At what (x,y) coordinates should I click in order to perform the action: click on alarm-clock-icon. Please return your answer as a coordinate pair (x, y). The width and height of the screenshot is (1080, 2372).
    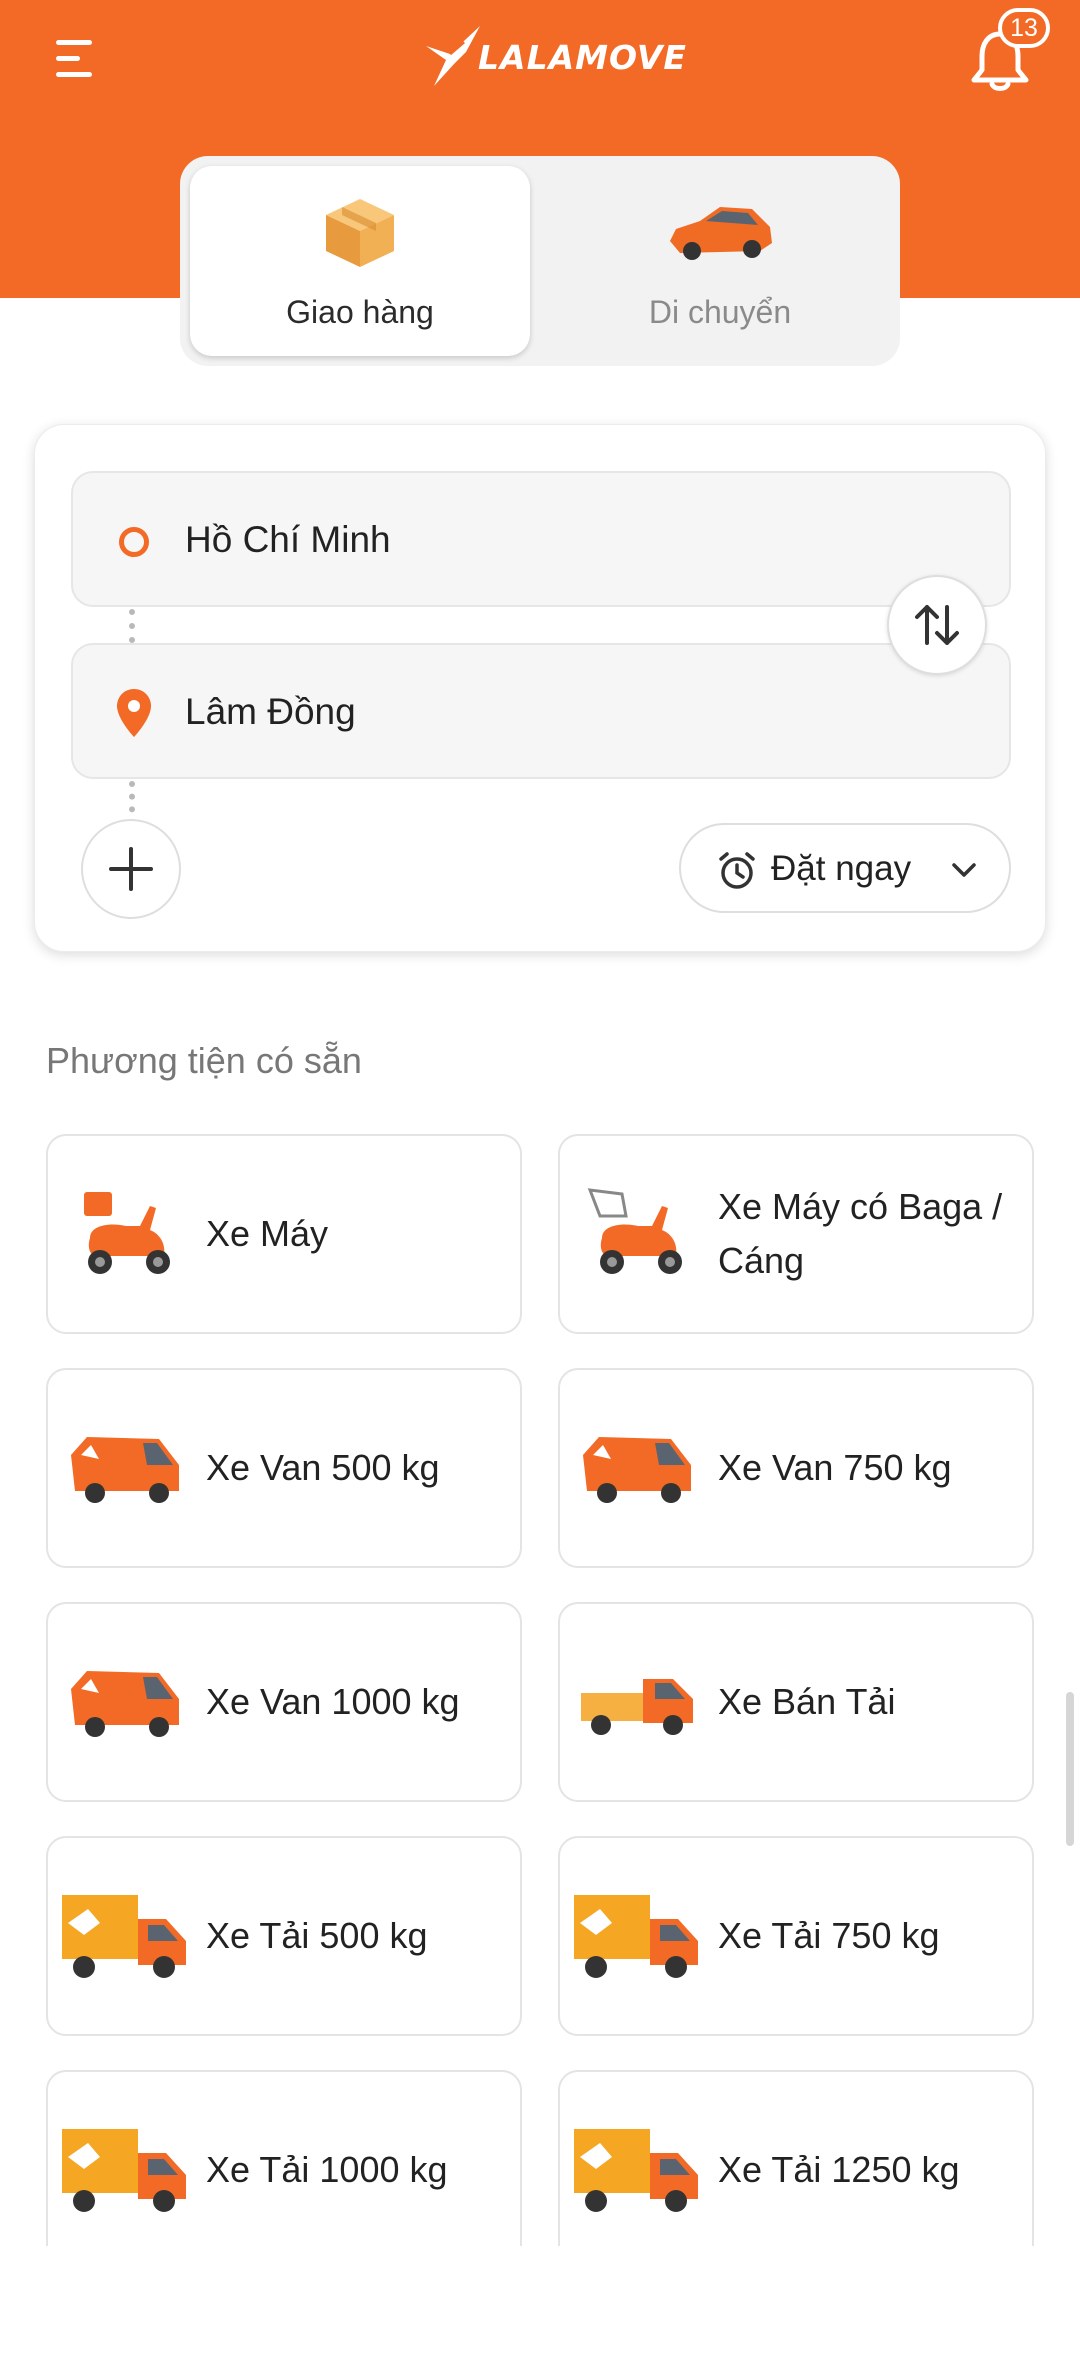
    Looking at the image, I should click on (737, 870).